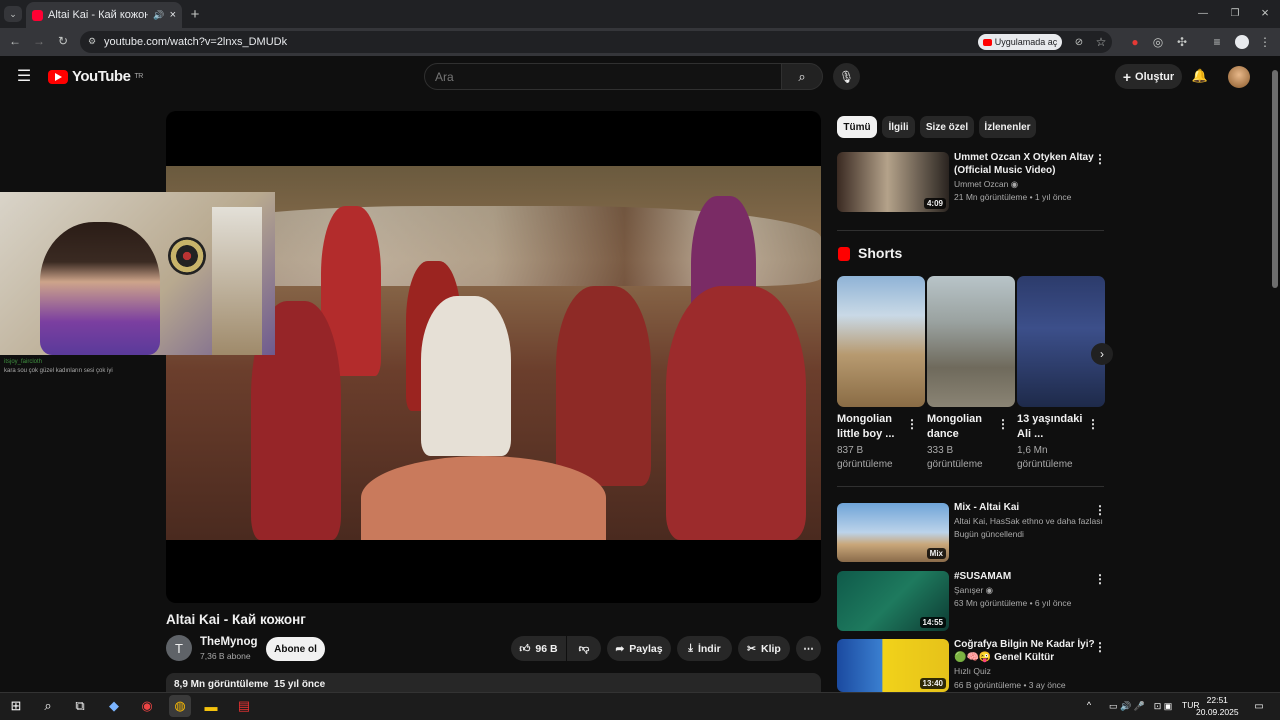  Describe the element at coordinates (857, 127) in the screenshot. I see `chip-all: Tümü` at that location.